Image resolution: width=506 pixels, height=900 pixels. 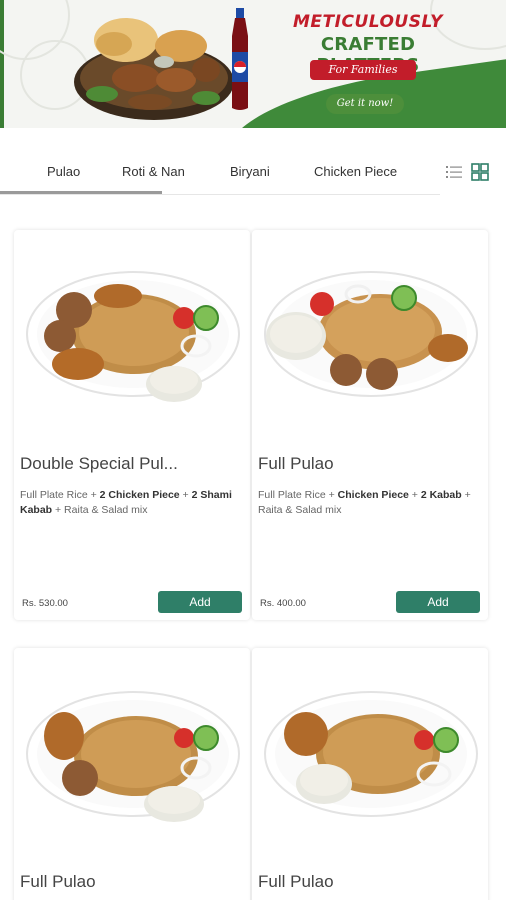 What do you see at coordinates (250, 171) in the screenshot?
I see `tab-biryani: Biryani` at bounding box center [250, 171].